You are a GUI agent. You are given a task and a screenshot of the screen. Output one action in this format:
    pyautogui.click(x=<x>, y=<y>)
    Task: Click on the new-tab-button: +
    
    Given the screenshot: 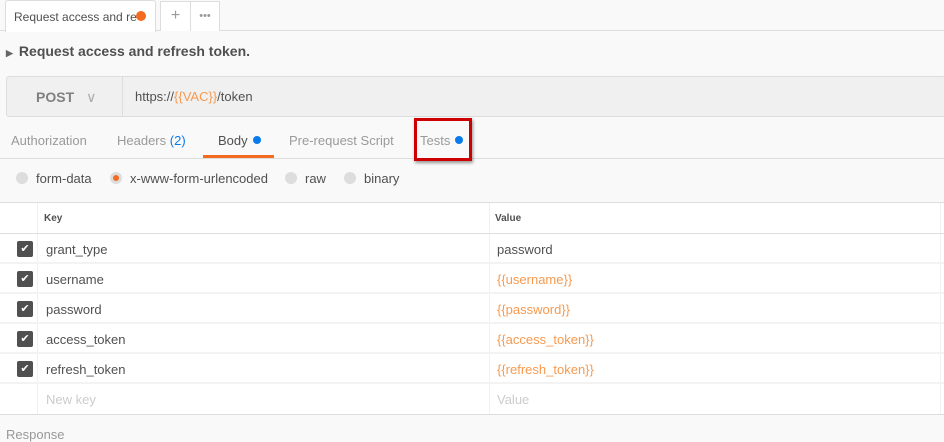 What is the action you would take?
    pyautogui.click(x=175, y=16)
    